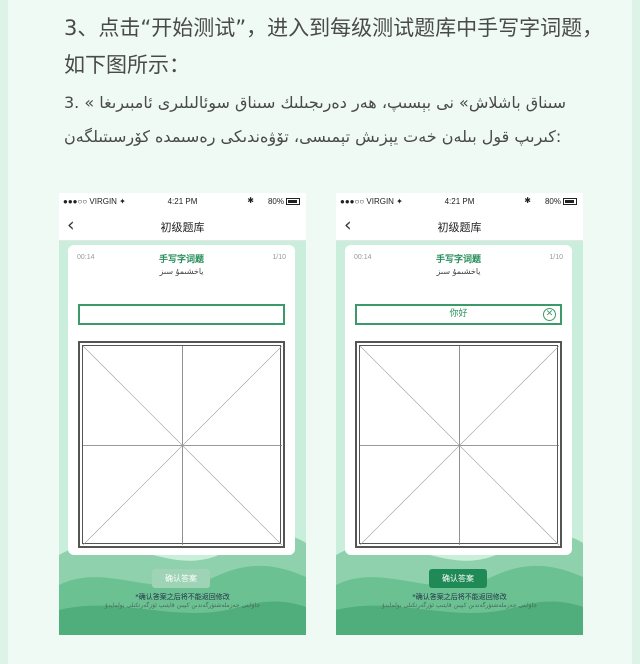  What do you see at coordinates (549, 314) in the screenshot?
I see `clear-icon: ✕` at bounding box center [549, 314].